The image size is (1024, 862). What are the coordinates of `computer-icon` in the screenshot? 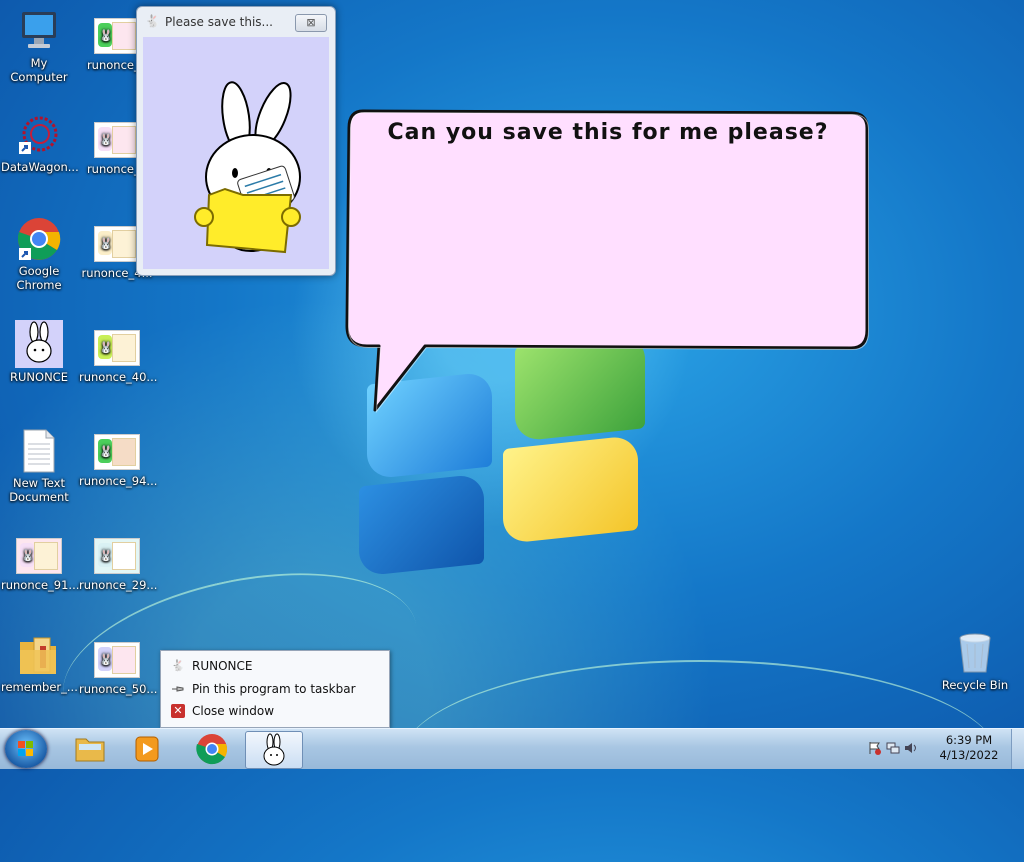 It's located at (39, 31).